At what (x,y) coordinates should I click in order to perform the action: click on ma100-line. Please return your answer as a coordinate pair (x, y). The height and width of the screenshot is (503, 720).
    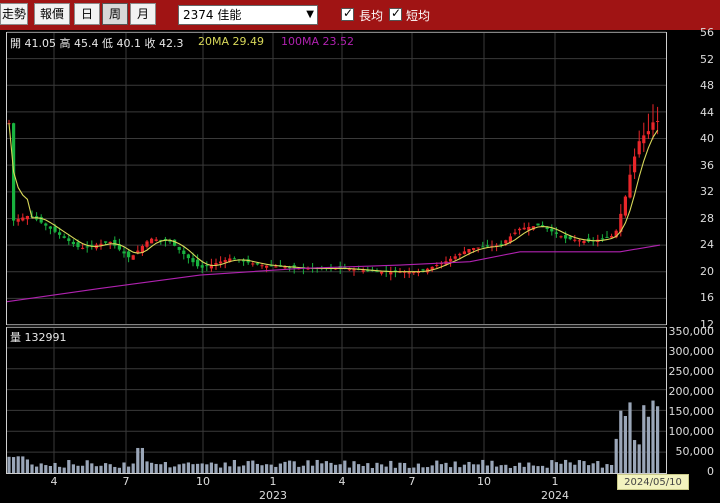
    Looking at the image, I should click on (333, 273).